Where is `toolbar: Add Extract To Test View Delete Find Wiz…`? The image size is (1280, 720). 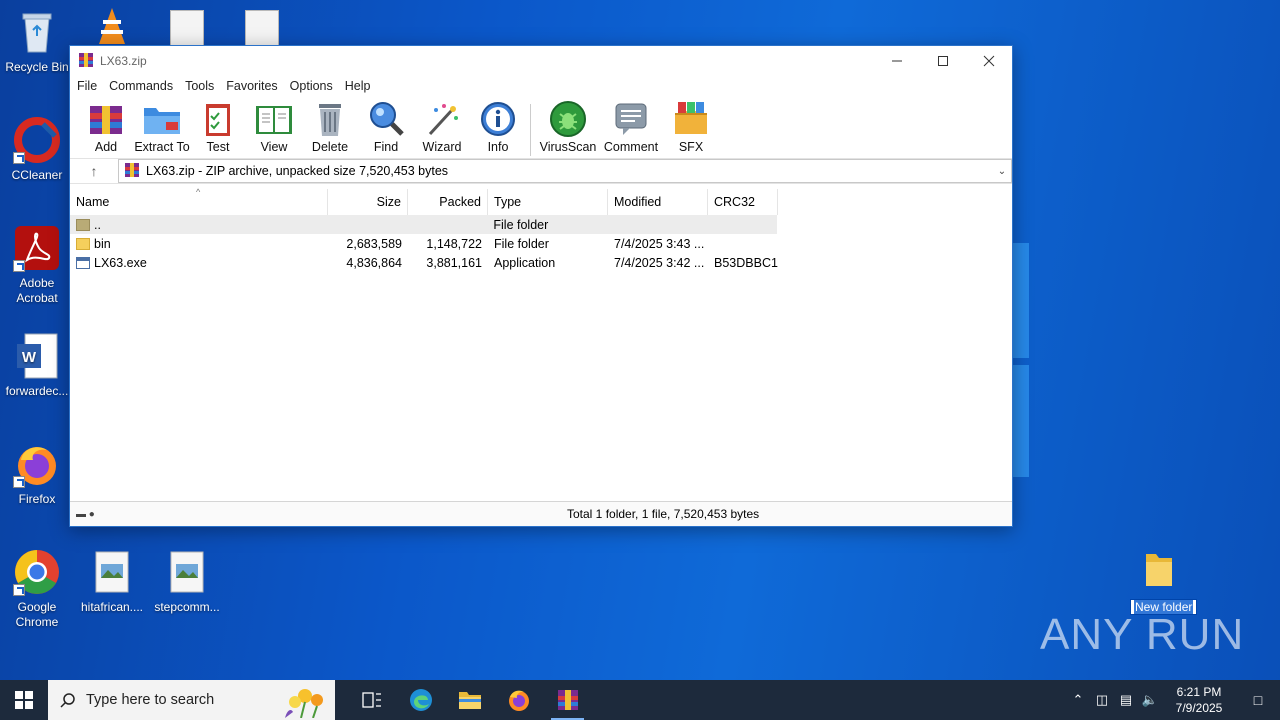
toolbar: Add Extract To Test View Delete Find Wiz… is located at coordinates (541, 127).